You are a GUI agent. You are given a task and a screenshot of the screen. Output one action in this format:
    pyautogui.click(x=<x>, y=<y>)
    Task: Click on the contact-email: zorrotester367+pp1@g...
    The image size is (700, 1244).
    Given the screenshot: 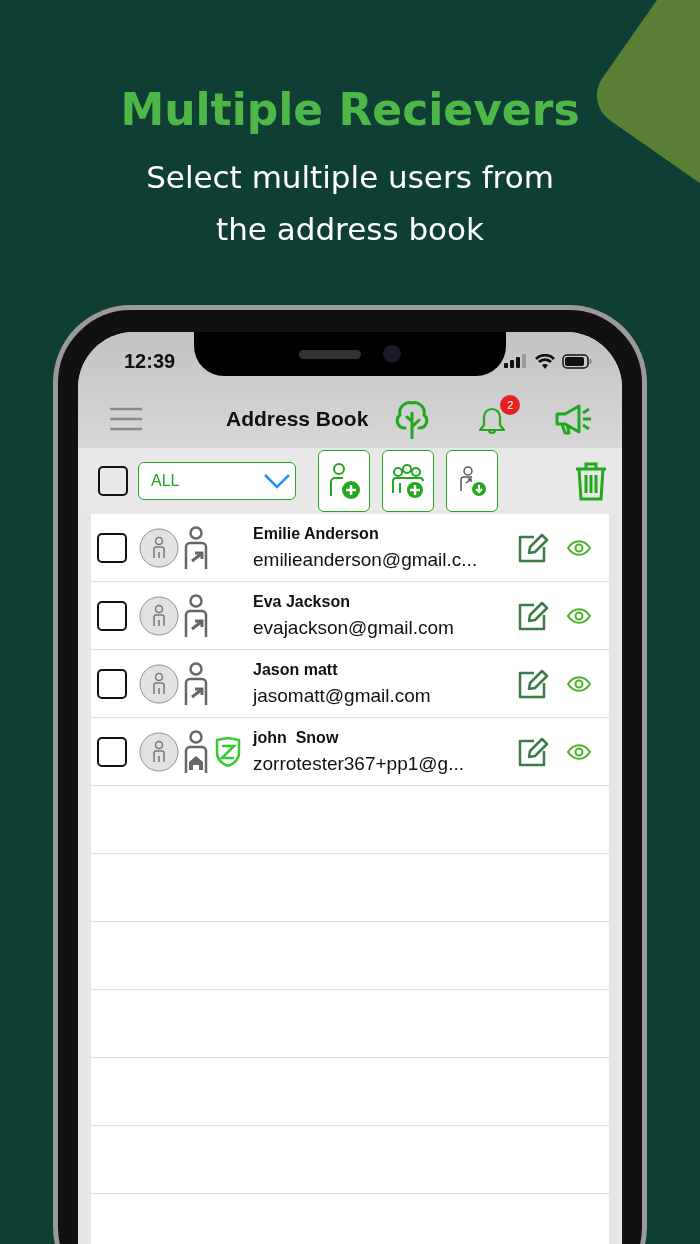 What is the action you would take?
    pyautogui.click(x=359, y=763)
    